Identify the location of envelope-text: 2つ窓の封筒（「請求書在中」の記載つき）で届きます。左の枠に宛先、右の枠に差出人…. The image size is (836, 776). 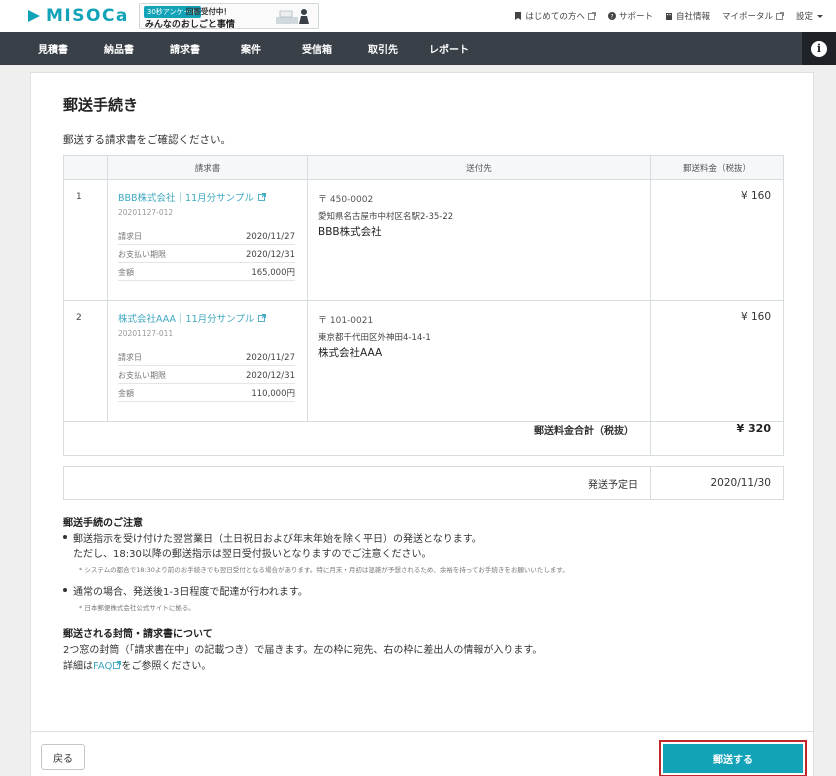
(303, 650).